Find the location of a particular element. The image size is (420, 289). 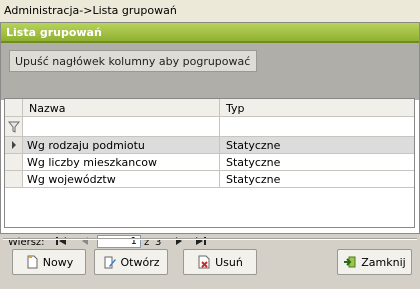

delete-button-label: Usuń is located at coordinates (229, 262).